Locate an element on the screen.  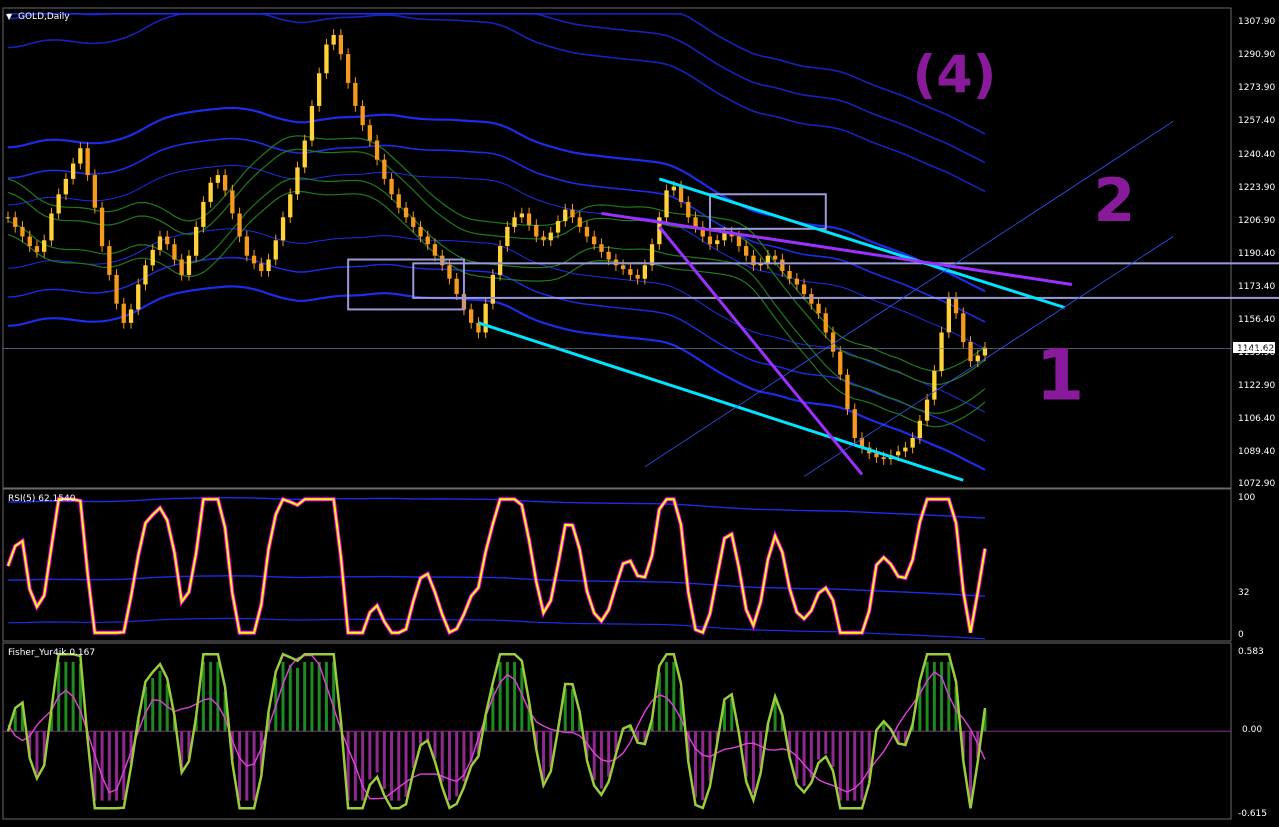
chevron-down-icon: ▼ is located at coordinates (9, 16).